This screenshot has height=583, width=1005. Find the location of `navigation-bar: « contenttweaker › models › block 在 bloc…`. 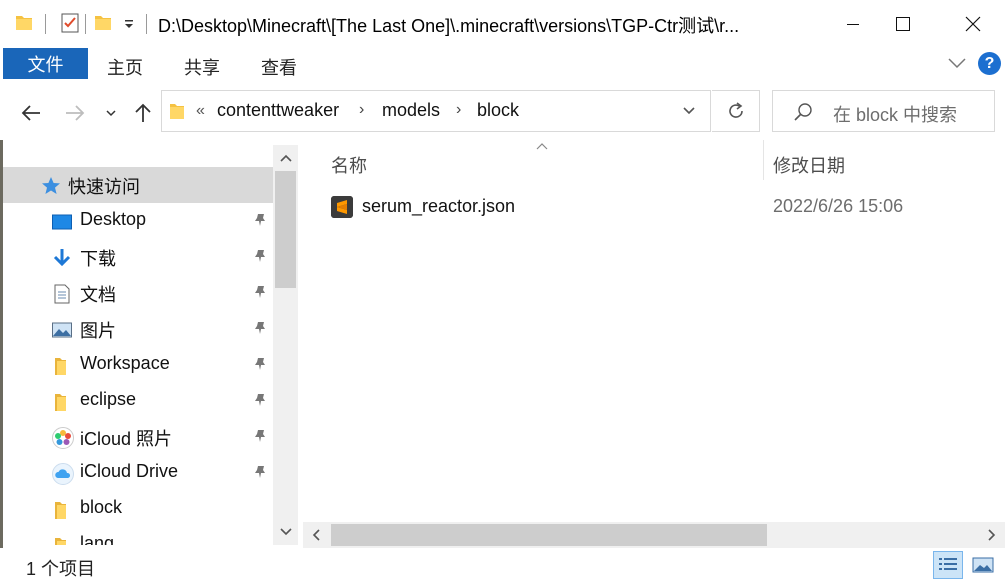

navigation-bar: « contenttweaker › models › block 在 bloc… is located at coordinates (502, 111).